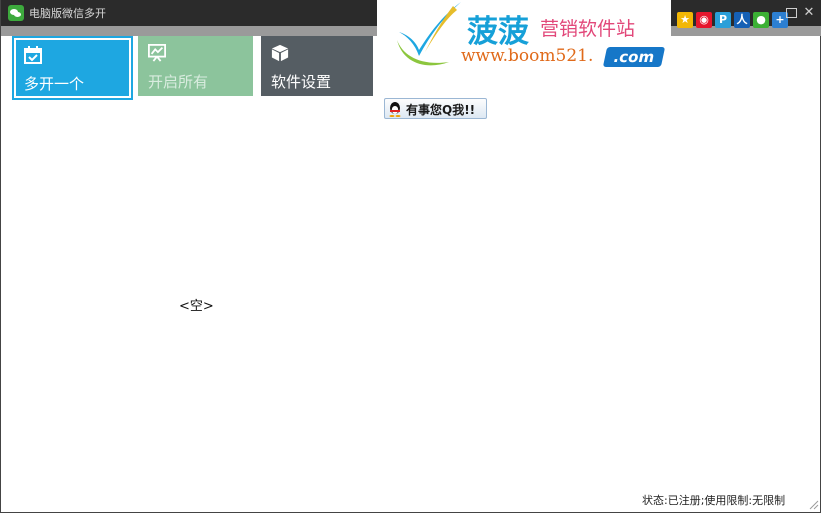  What do you see at coordinates (527, 56) in the screenshot?
I see `brand-url: www.boom521.` at bounding box center [527, 56].